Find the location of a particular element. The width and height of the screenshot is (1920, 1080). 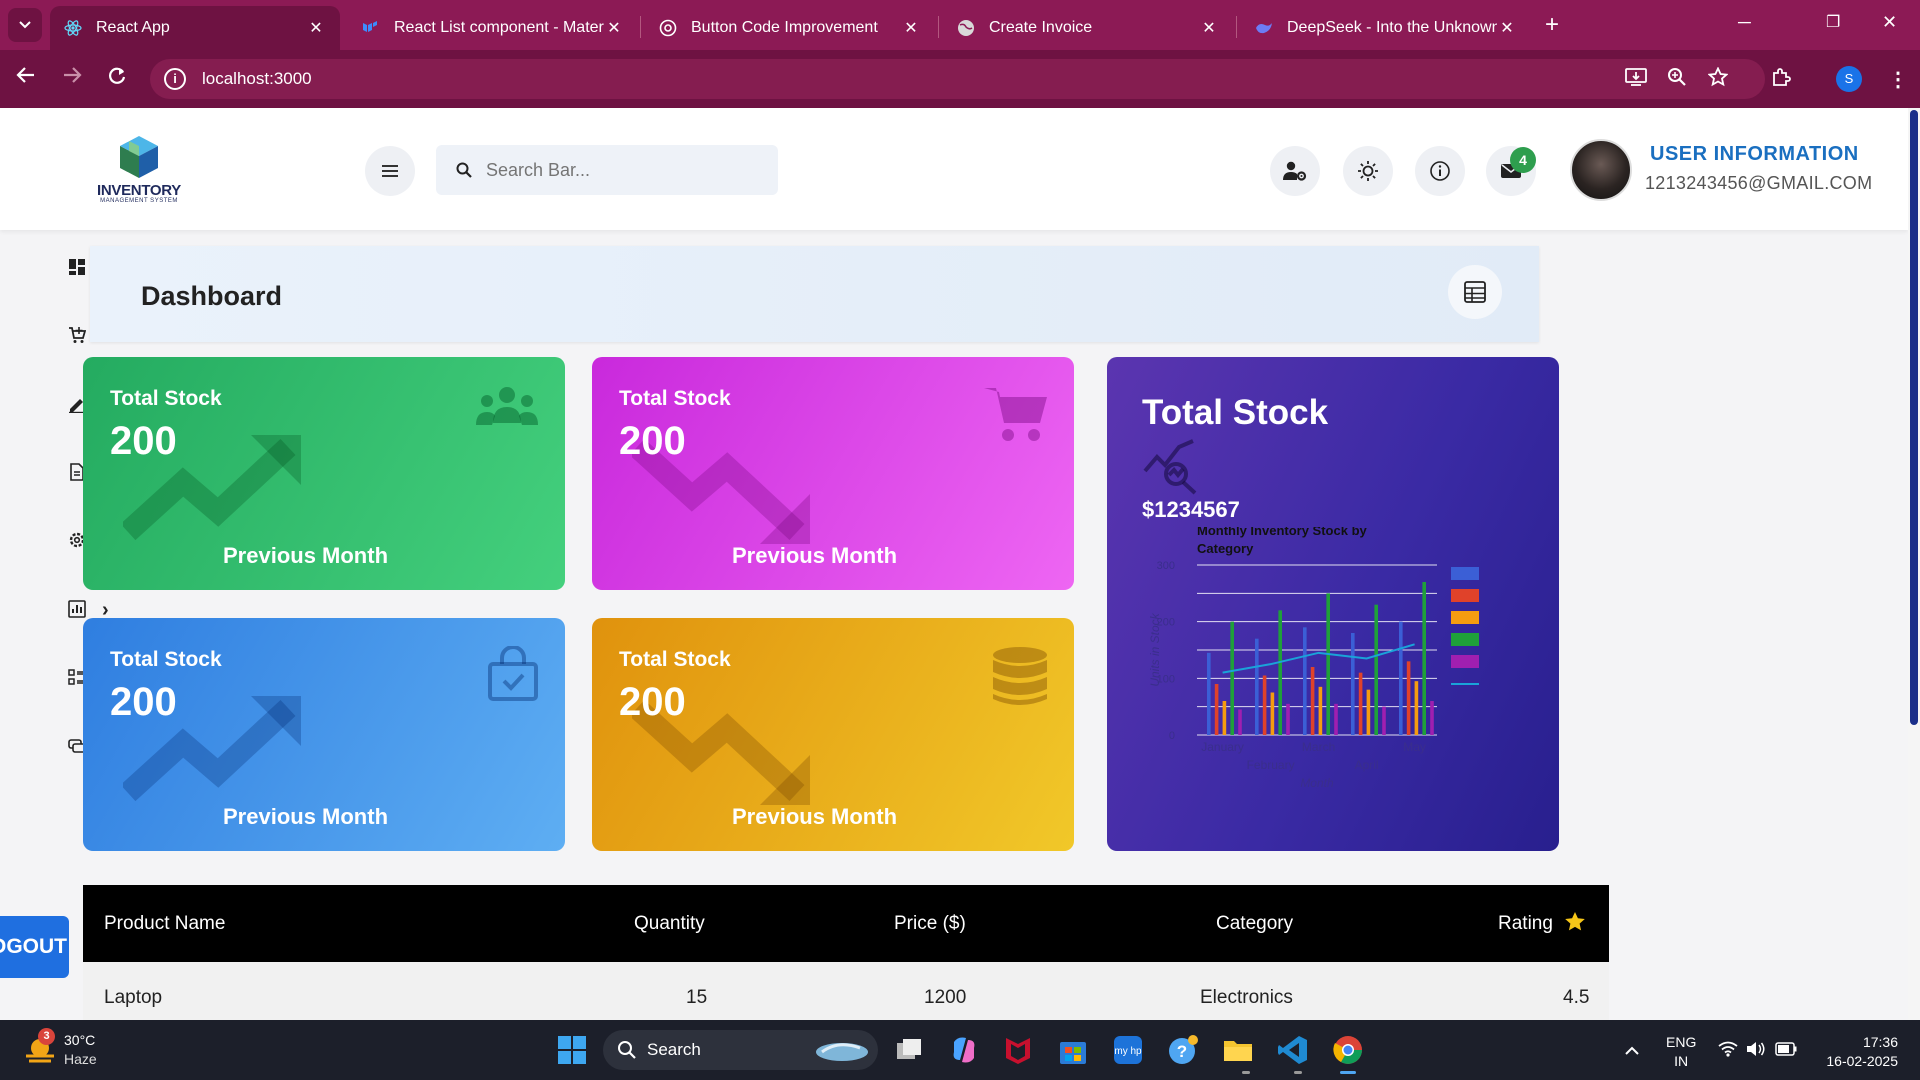

hamburger-icon is located at coordinates (390, 171).